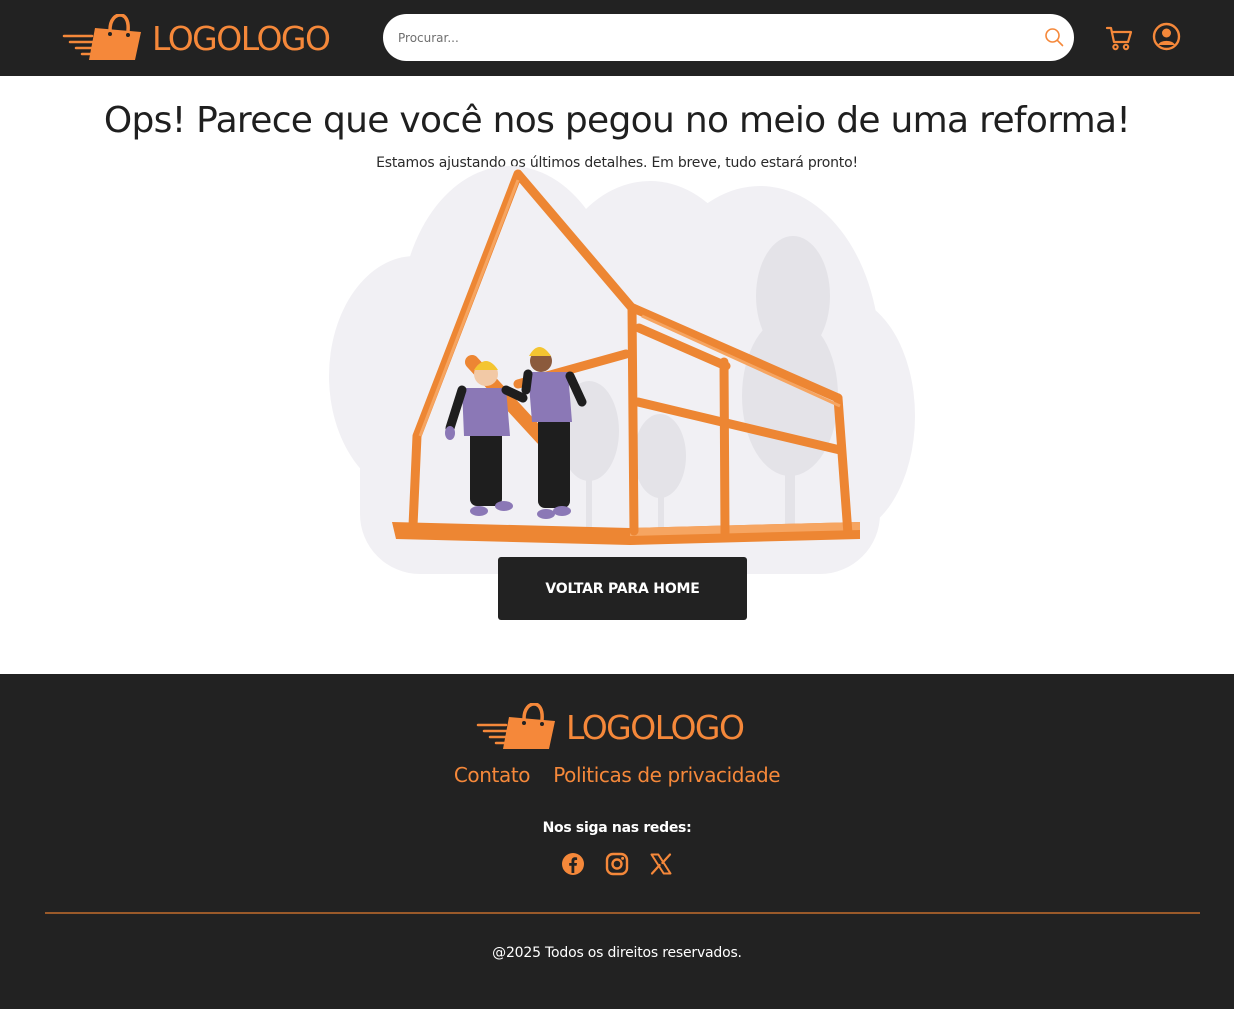  What do you see at coordinates (1054, 37) in the screenshot?
I see `search-icon` at bounding box center [1054, 37].